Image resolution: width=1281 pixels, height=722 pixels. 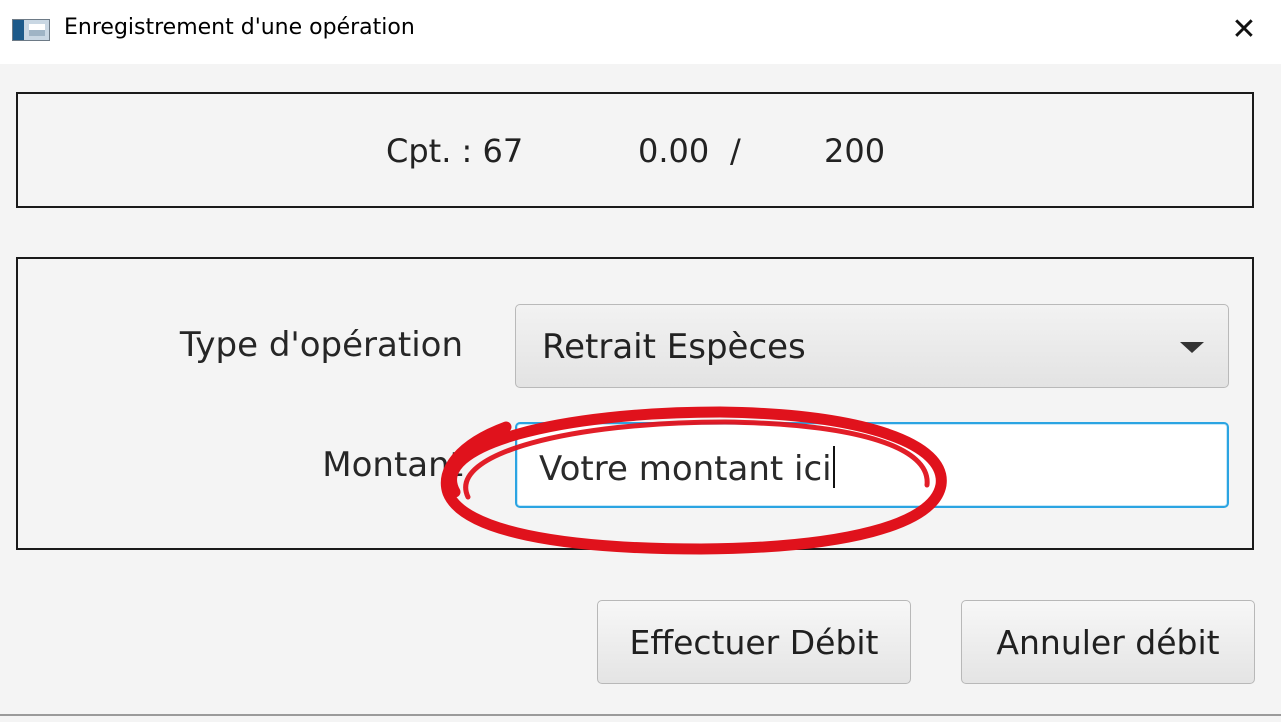 I want to click on annuler-debit-button: Annuler débit, so click(x=1108, y=642).